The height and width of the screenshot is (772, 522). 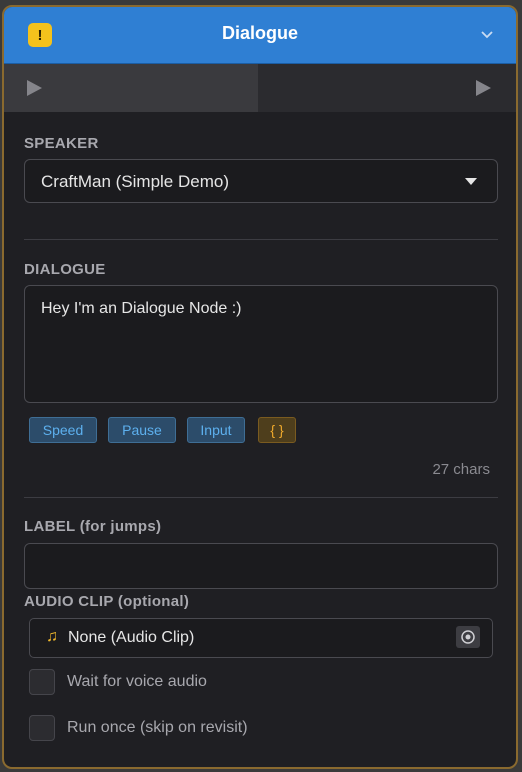 I want to click on object-picker-icon, so click(x=468, y=637).